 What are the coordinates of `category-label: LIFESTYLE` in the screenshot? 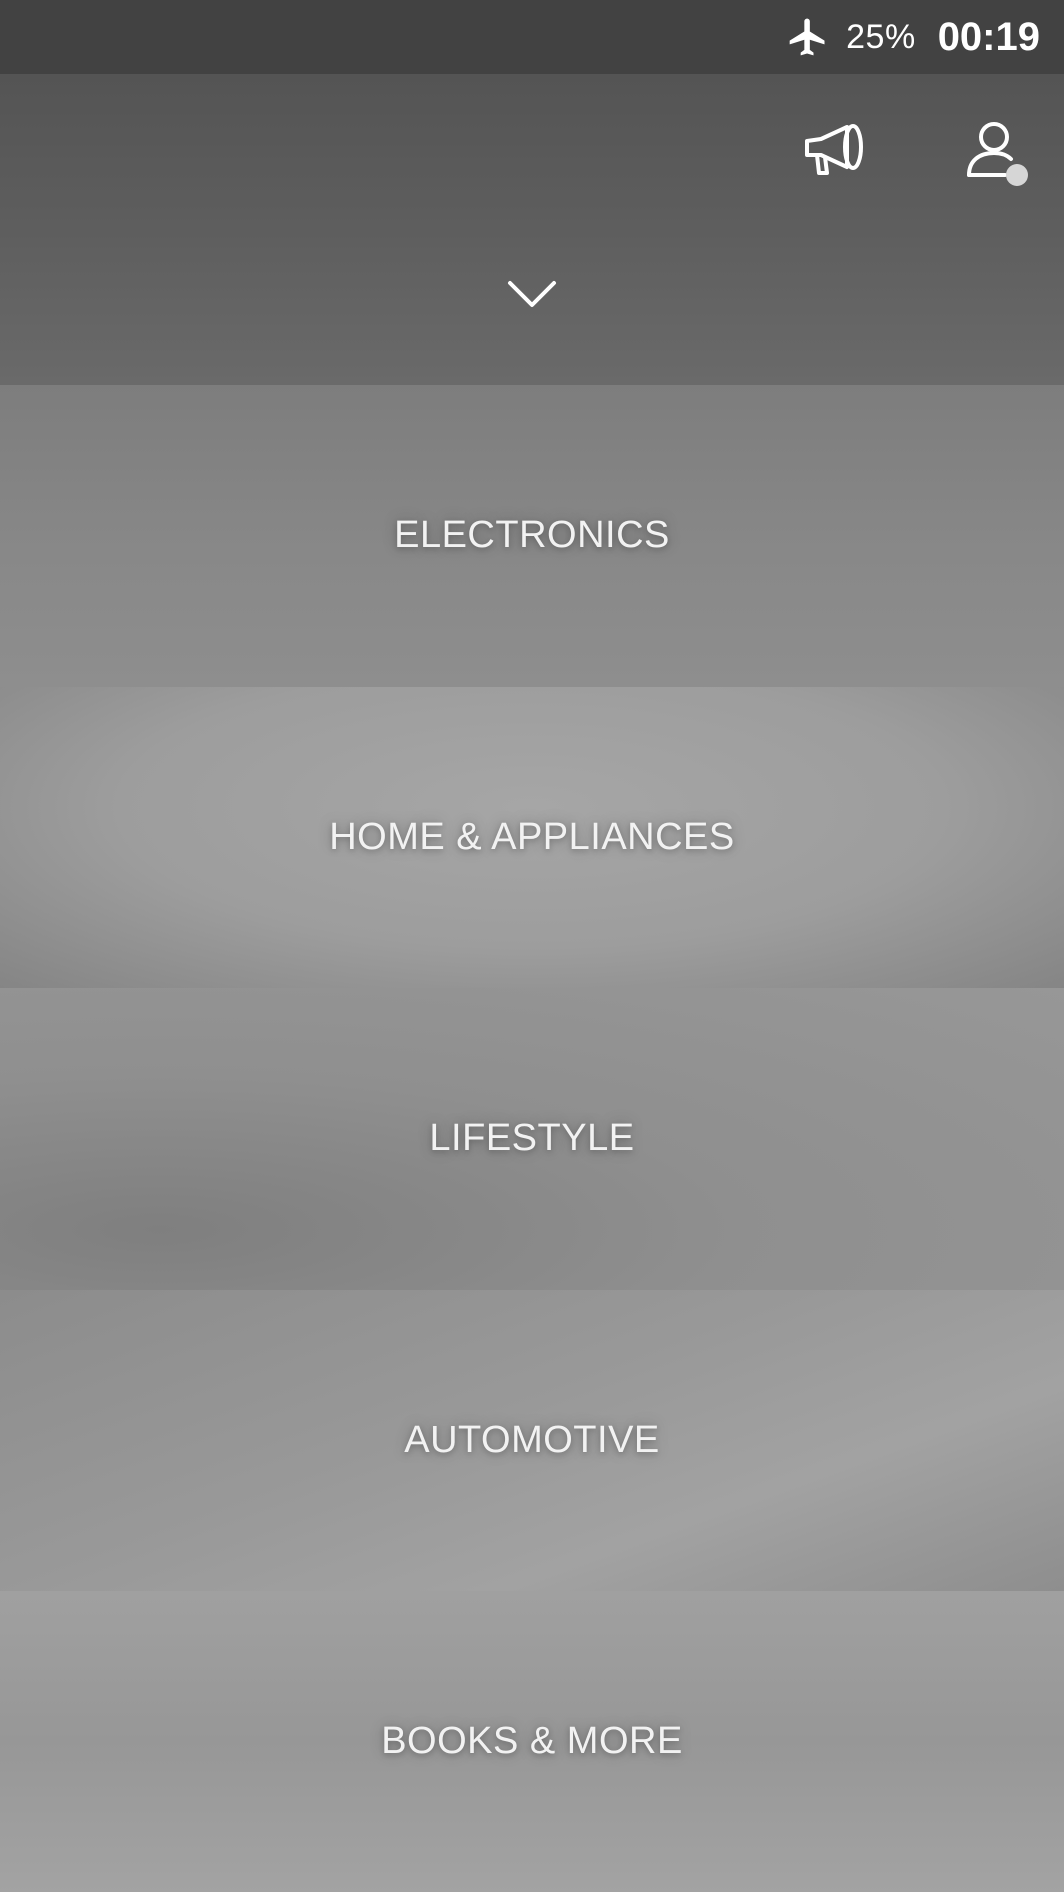 It's located at (532, 1138).